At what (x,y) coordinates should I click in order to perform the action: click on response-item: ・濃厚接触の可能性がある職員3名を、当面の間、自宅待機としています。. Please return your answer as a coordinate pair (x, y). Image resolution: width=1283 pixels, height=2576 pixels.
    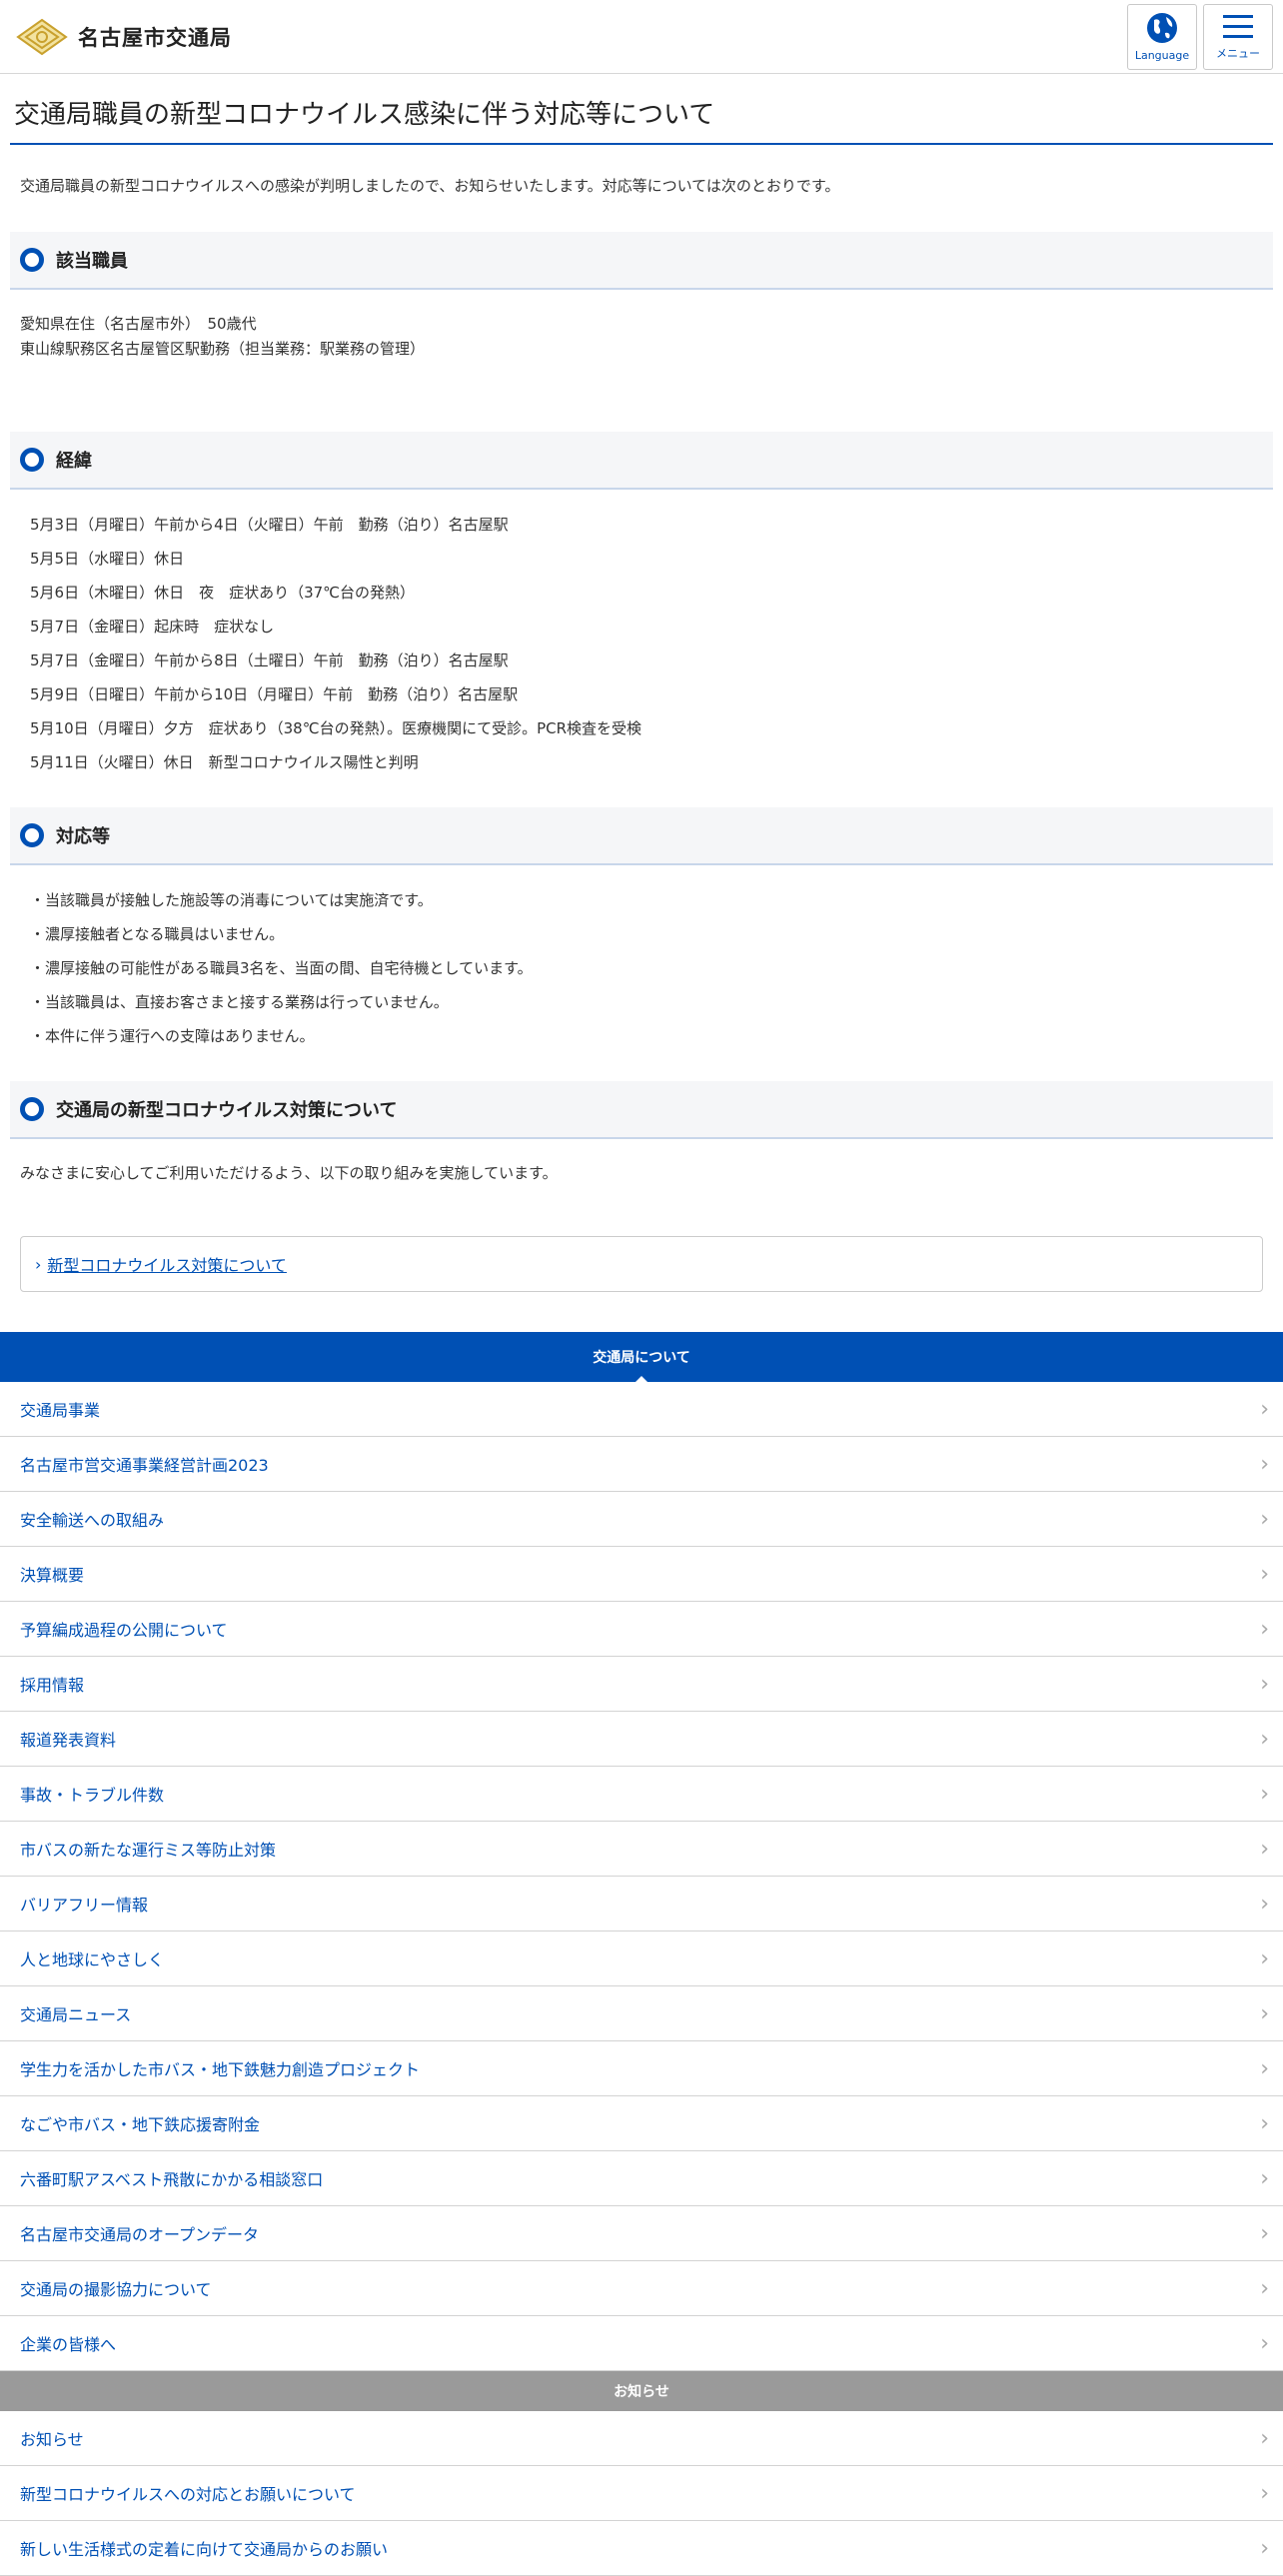
    Looking at the image, I should click on (281, 968).